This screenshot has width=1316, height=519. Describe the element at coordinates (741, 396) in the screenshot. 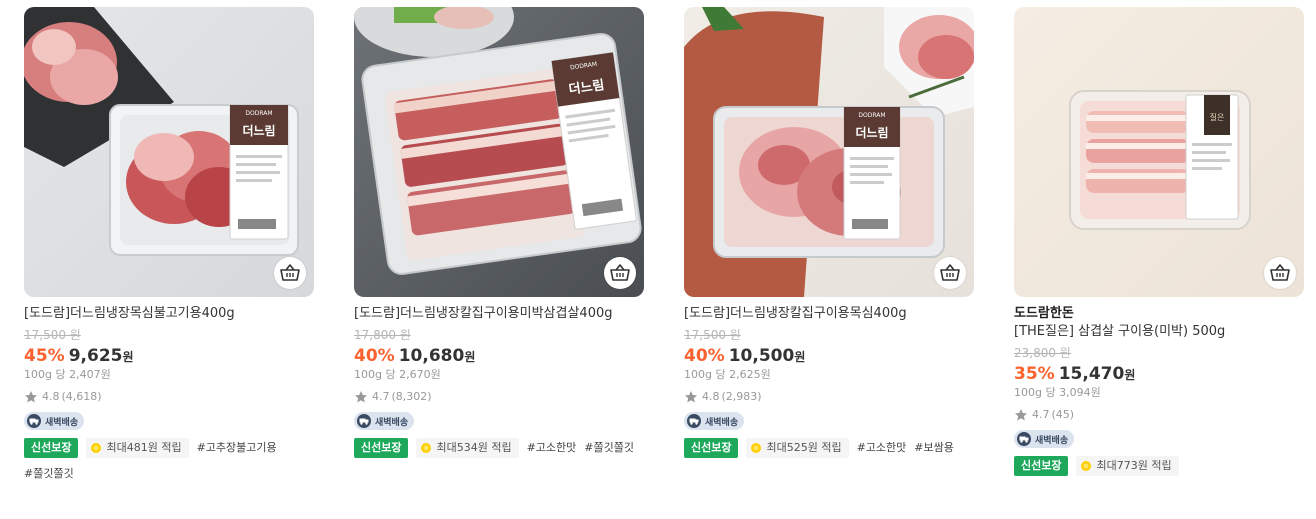

I see `review-count: (2,983)` at that location.